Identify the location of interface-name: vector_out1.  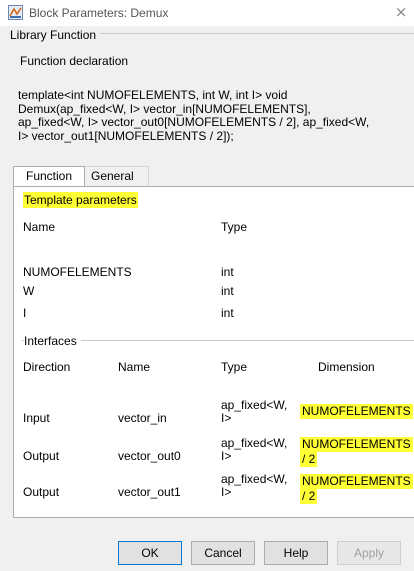
(149, 492).